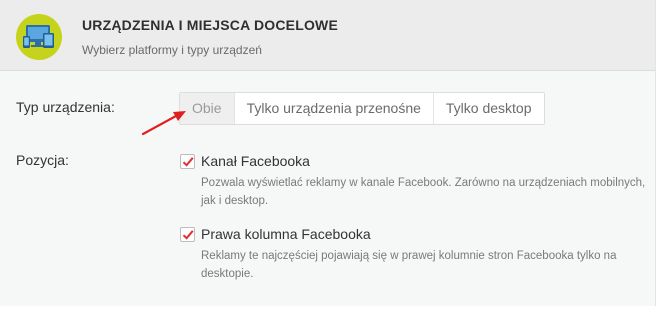 The height and width of the screenshot is (328, 658). Describe the element at coordinates (488, 108) in the screenshot. I see `device-option-desktop: Tylko desktop` at that location.